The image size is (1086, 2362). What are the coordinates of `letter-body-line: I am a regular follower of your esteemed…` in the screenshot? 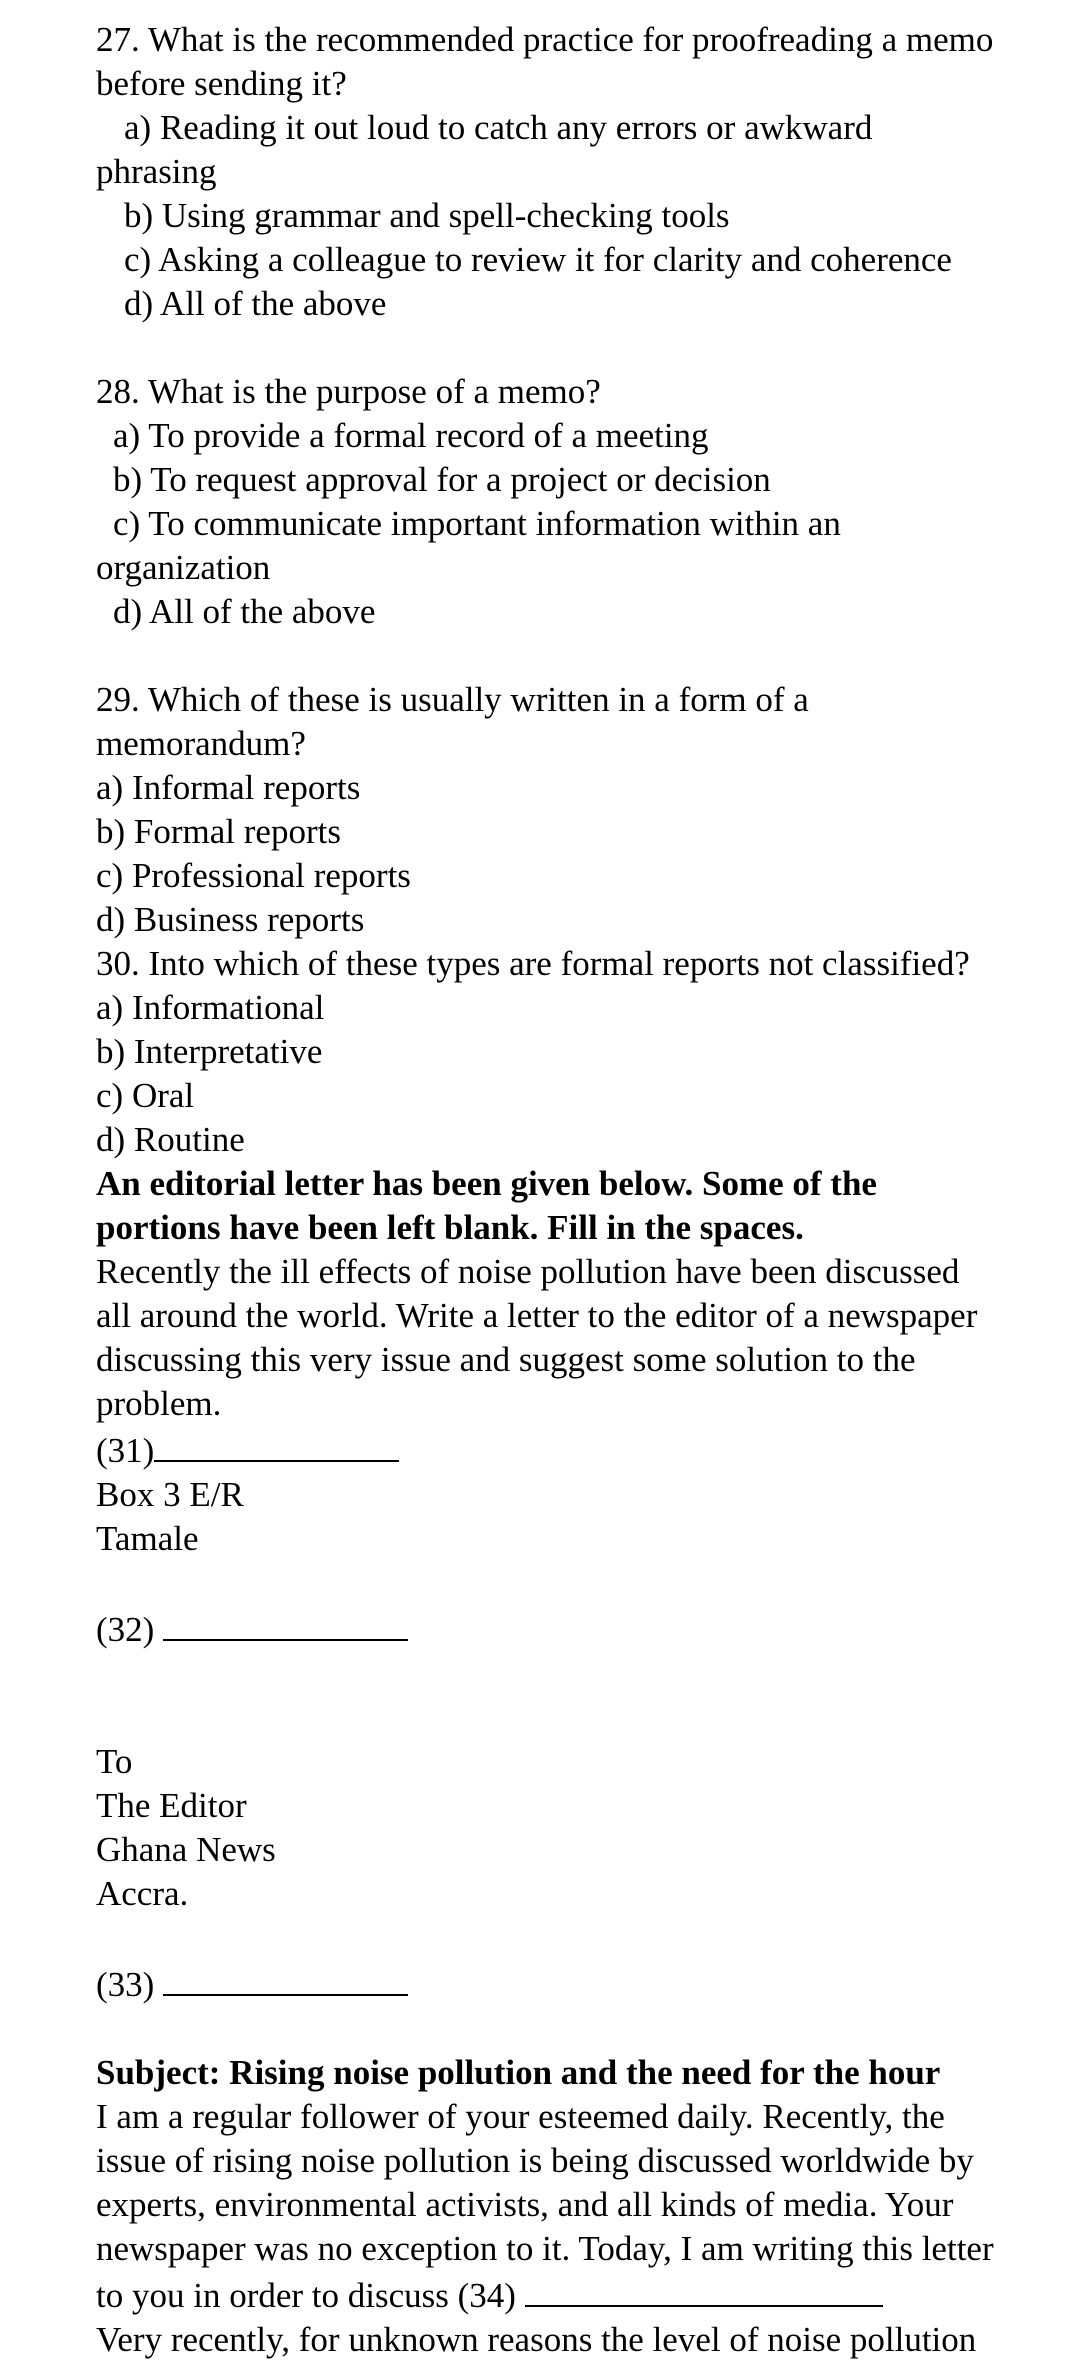 It's located at (520, 2116).